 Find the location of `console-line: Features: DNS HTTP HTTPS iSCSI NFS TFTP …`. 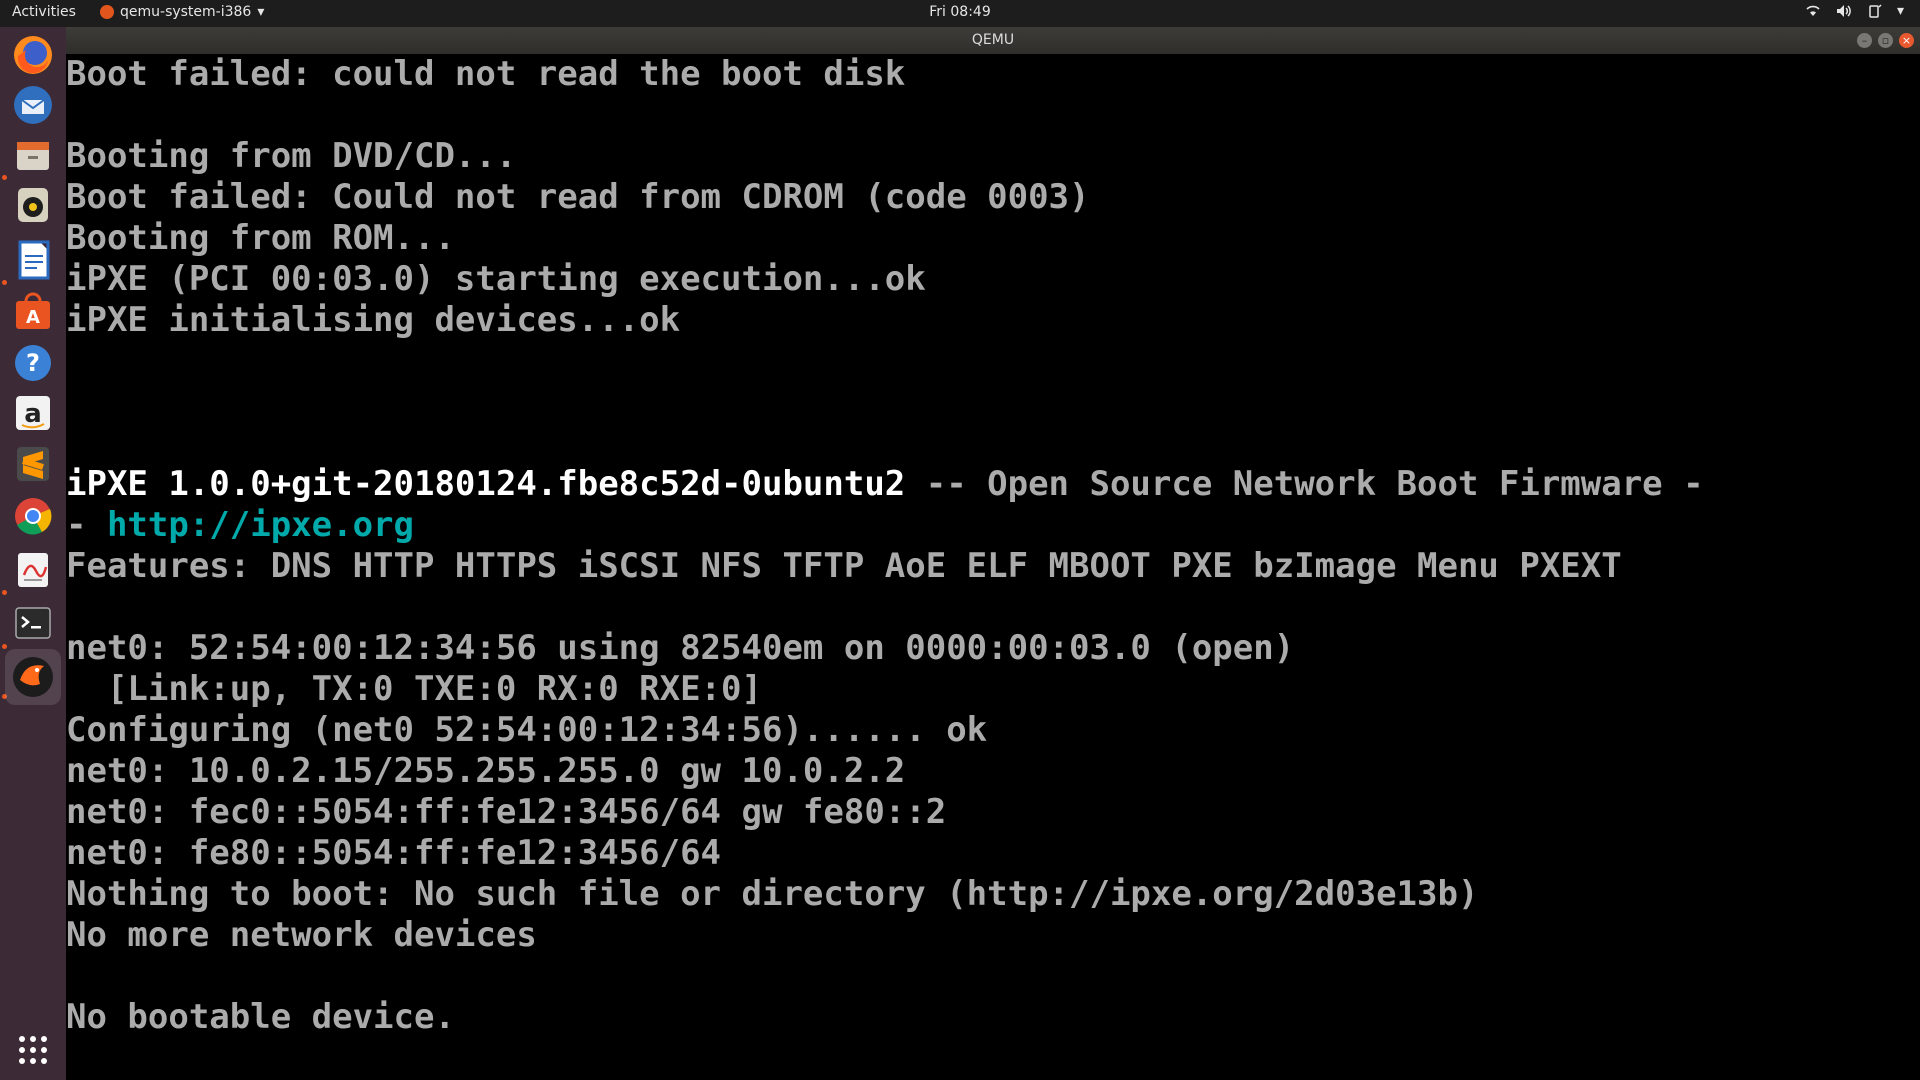

console-line: Features: DNS HTTP HTTPS iSCSI NFS TFTP … is located at coordinates (844, 566).